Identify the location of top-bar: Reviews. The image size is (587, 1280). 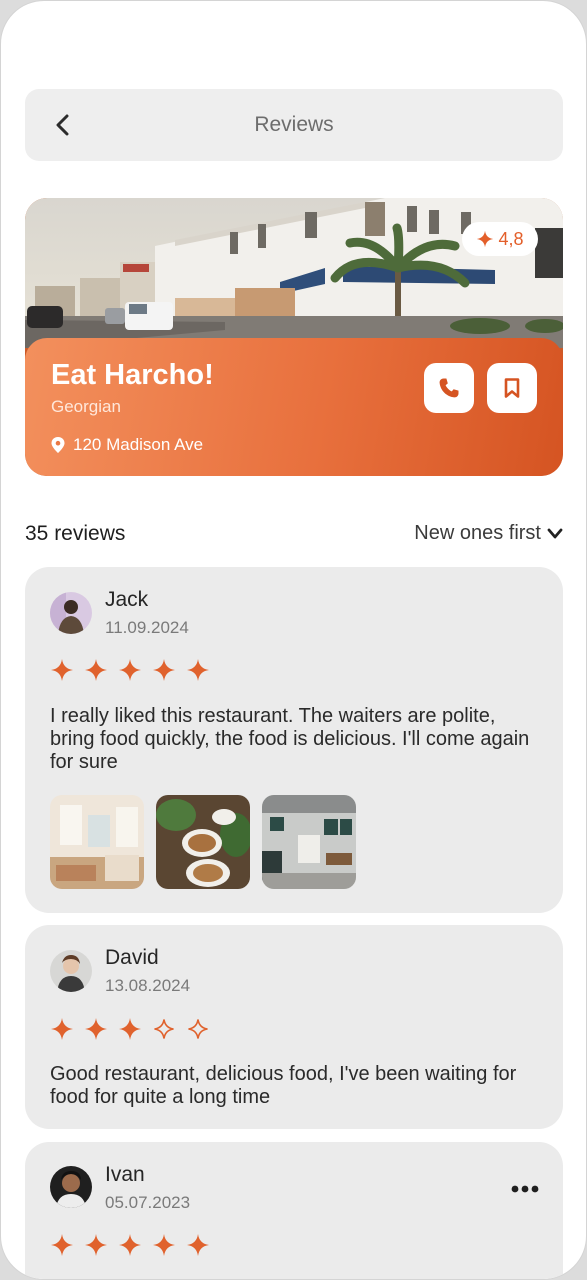
(294, 125).